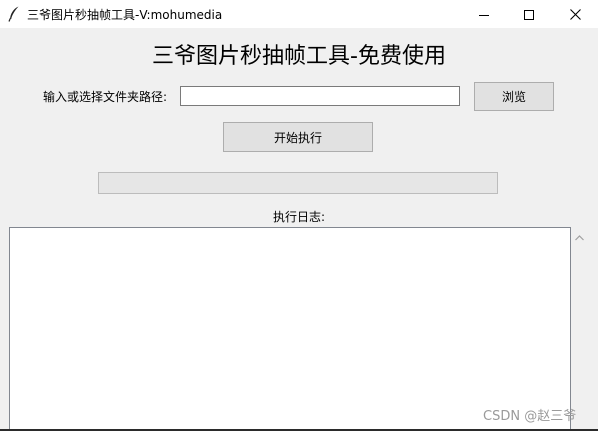 This screenshot has height=431, width=598. I want to click on scroll-up-button, so click(579, 235).